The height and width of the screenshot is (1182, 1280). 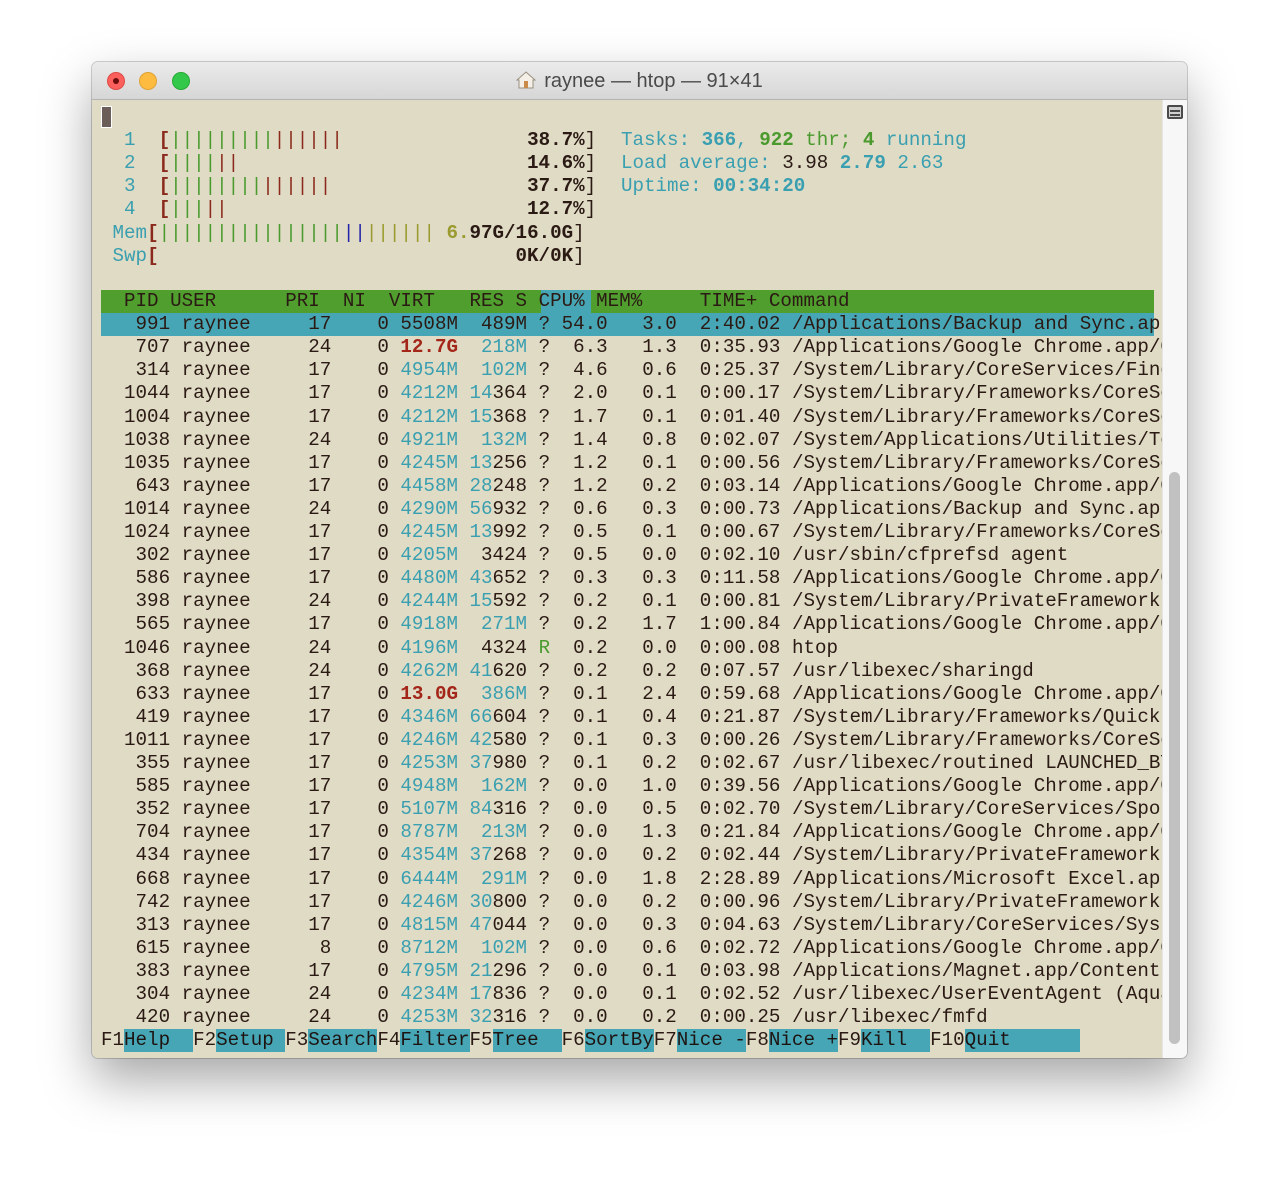 What do you see at coordinates (199, 232) in the screenshot?
I see `mem-bar-used: |` at bounding box center [199, 232].